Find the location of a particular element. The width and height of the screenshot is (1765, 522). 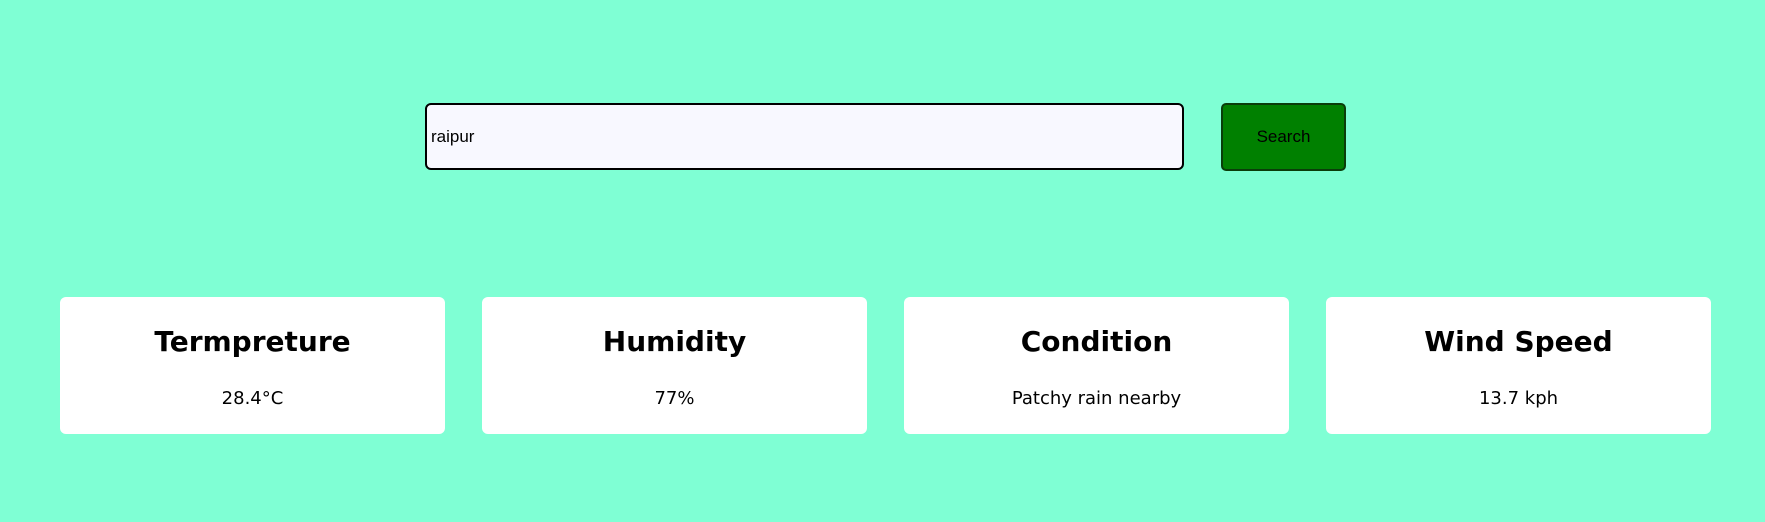

humidity-card: Humidity 77% is located at coordinates (674, 365).